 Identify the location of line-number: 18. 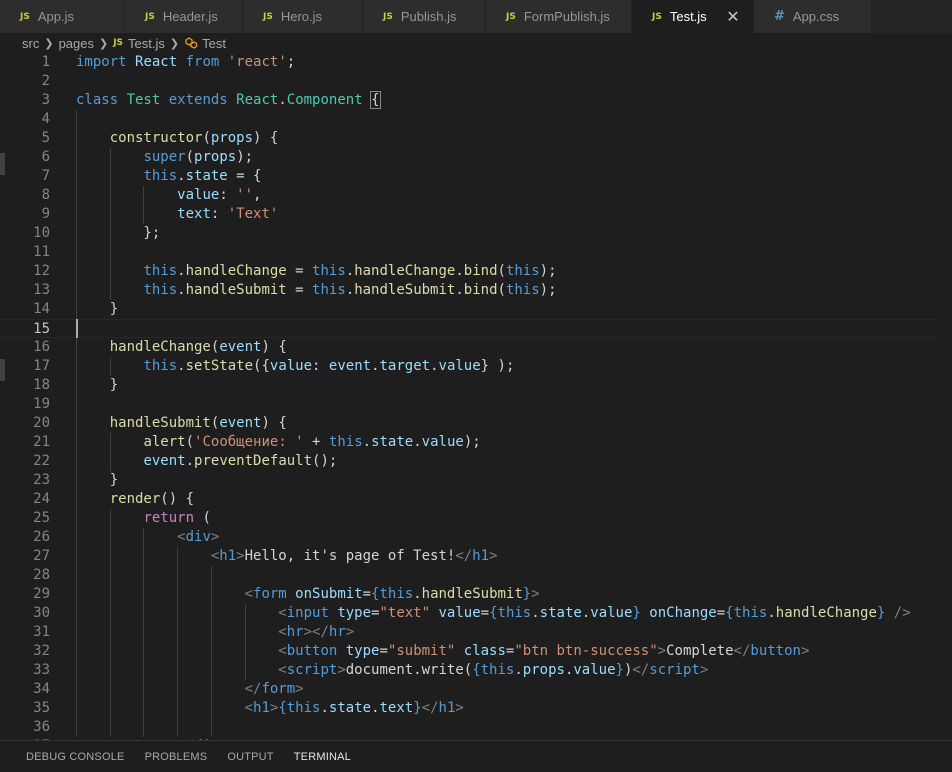
(41, 385).